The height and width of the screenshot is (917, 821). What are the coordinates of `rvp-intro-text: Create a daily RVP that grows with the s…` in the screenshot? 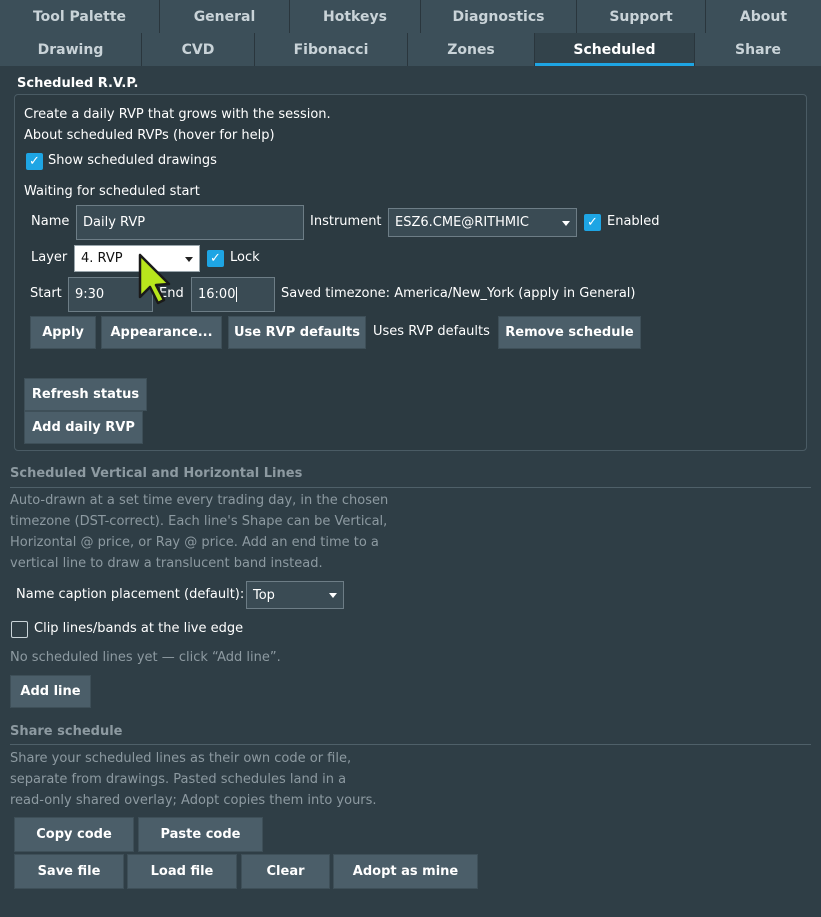 It's located at (177, 114).